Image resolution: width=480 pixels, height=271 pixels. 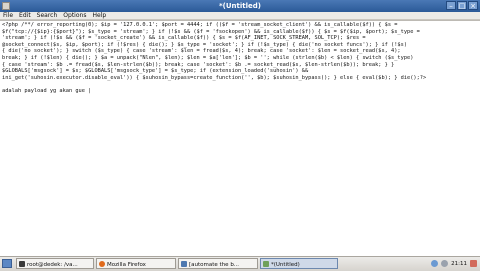 I want to click on task-untitled: *(Untitled), so click(x=299, y=263).